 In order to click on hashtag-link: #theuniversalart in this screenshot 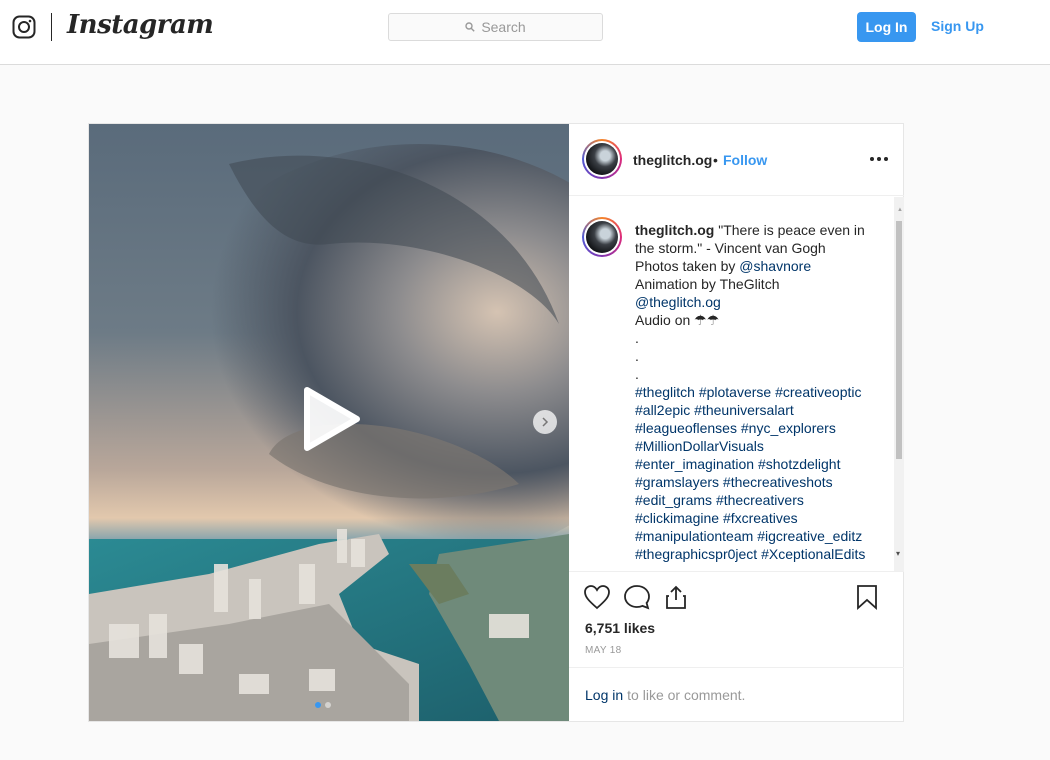, I will do `click(744, 410)`.